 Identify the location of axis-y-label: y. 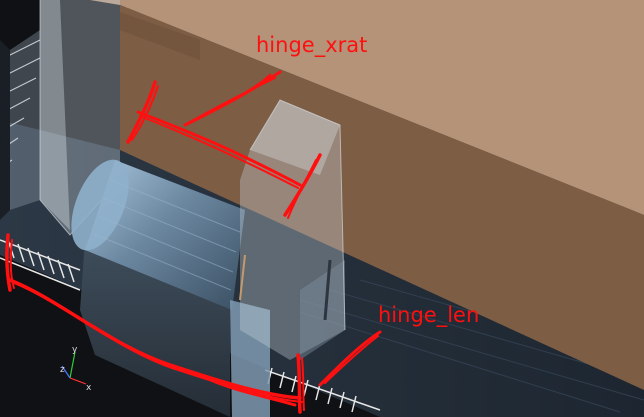
(75, 350).